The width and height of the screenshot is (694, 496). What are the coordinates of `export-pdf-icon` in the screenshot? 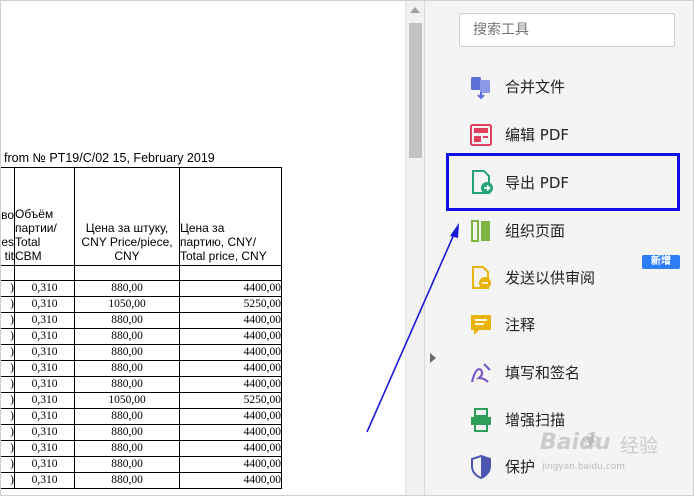 It's located at (482, 182).